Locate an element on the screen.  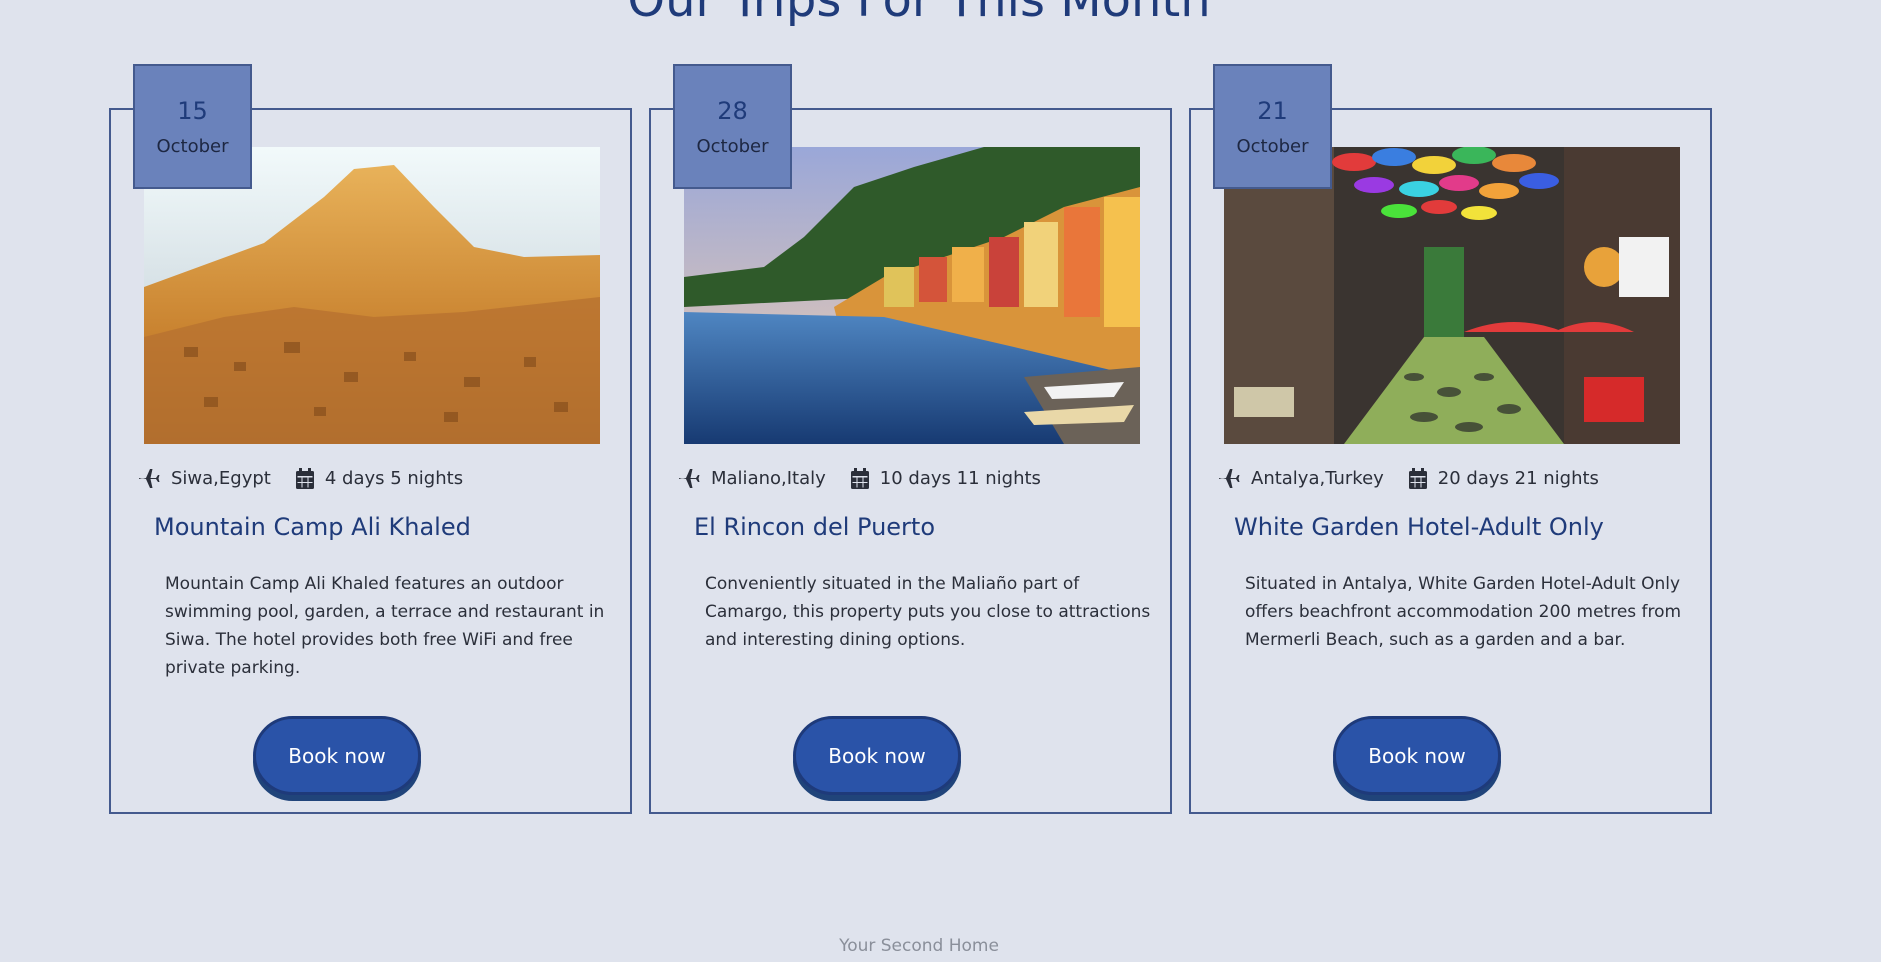
date-day: 15 is located at coordinates (192, 111).